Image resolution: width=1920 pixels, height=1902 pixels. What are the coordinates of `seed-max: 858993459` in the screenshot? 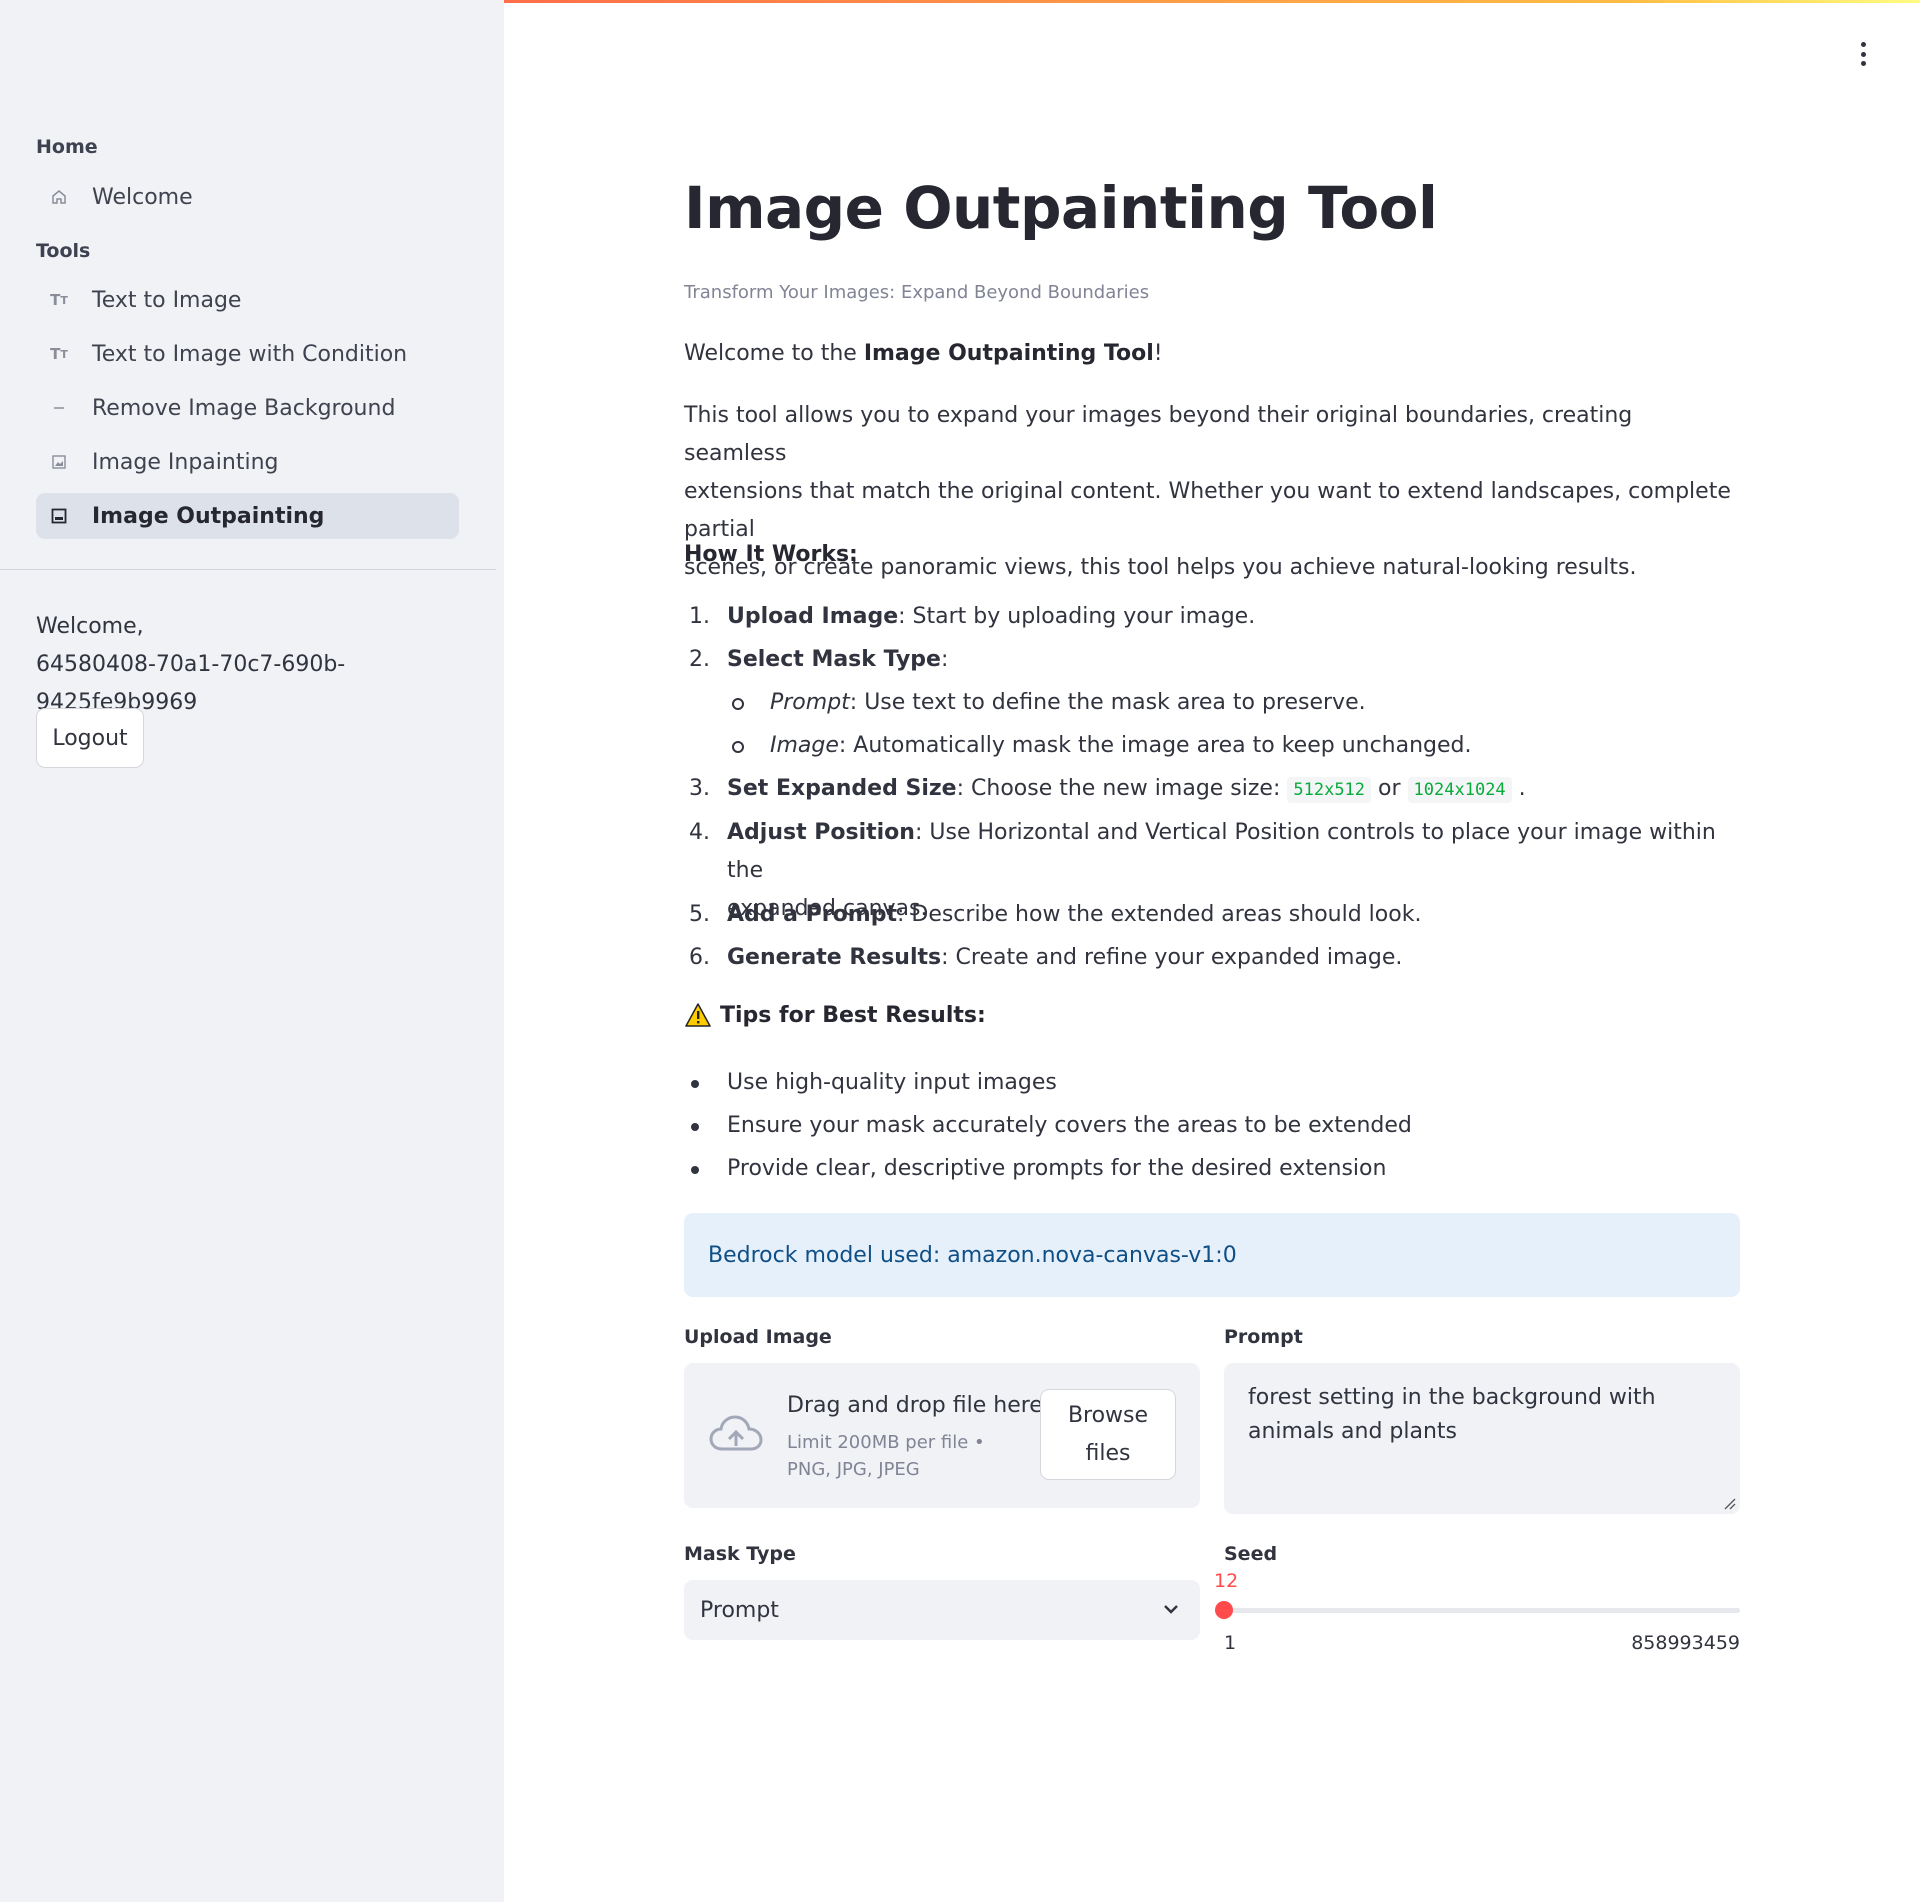 It's located at (1685, 1643).